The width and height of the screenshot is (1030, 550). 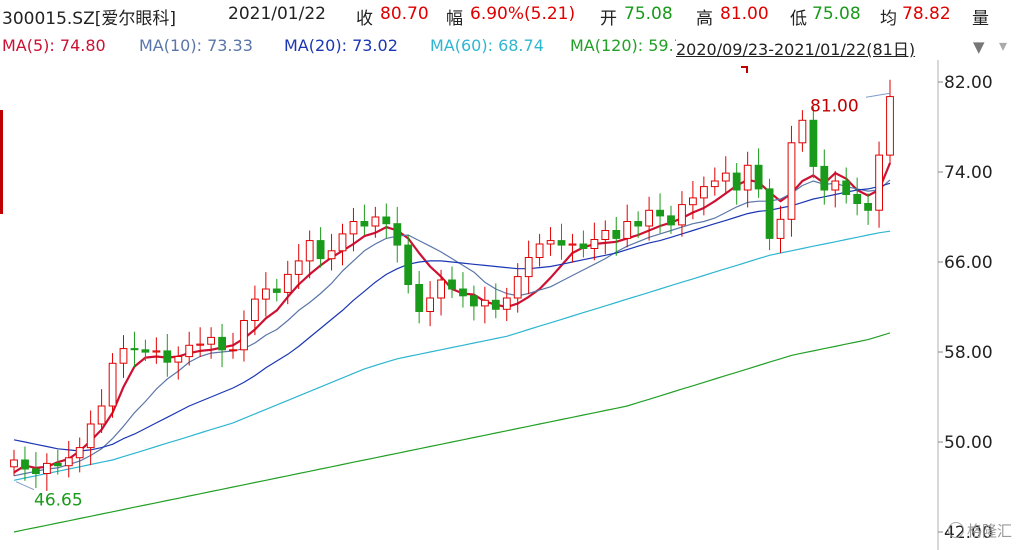 What do you see at coordinates (454, 19) in the screenshot?
I see `change-label: 幅` at bounding box center [454, 19].